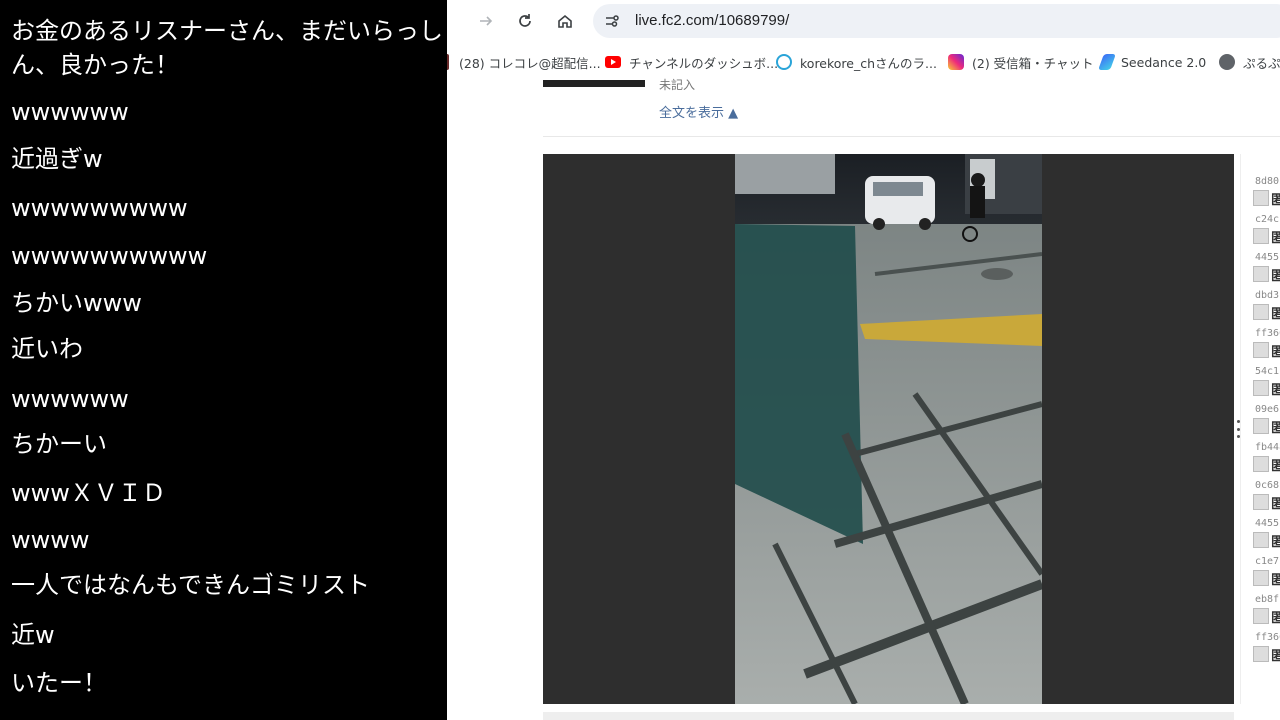  Describe the element at coordinates (1261, 63) in the screenshot. I see `bookmark-label: ぷるぷる` at that location.